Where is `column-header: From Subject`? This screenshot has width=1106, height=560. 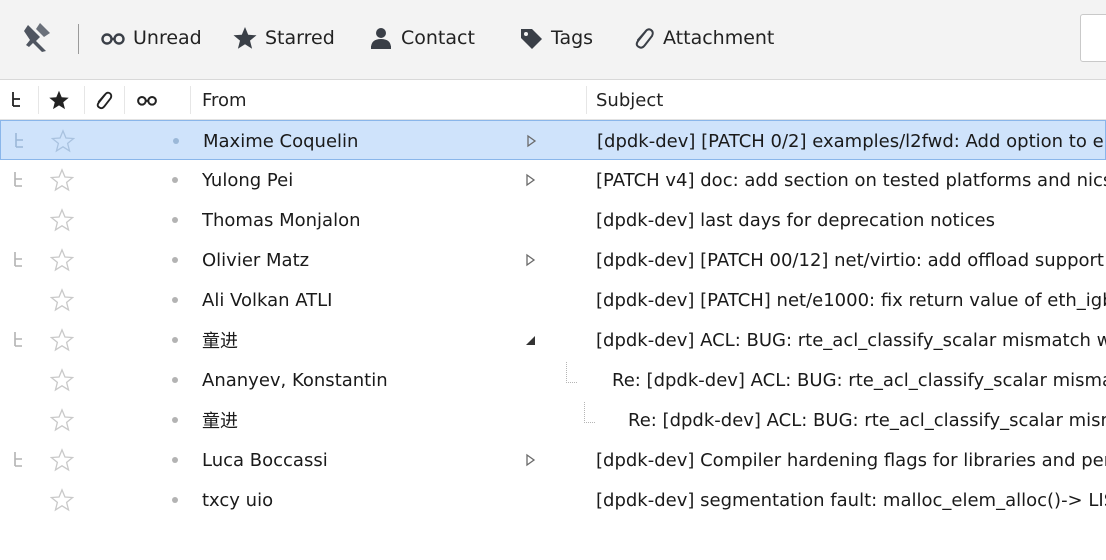 column-header: From Subject is located at coordinates (553, 100).